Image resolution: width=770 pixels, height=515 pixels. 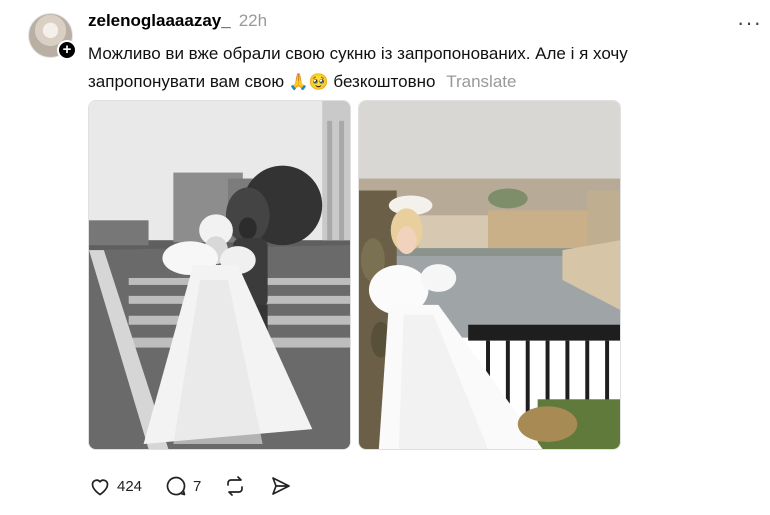 What do you see at coordinates (115, 486) in the screenshot?
I see `like-button: 424` at bounding box center [115, 486].